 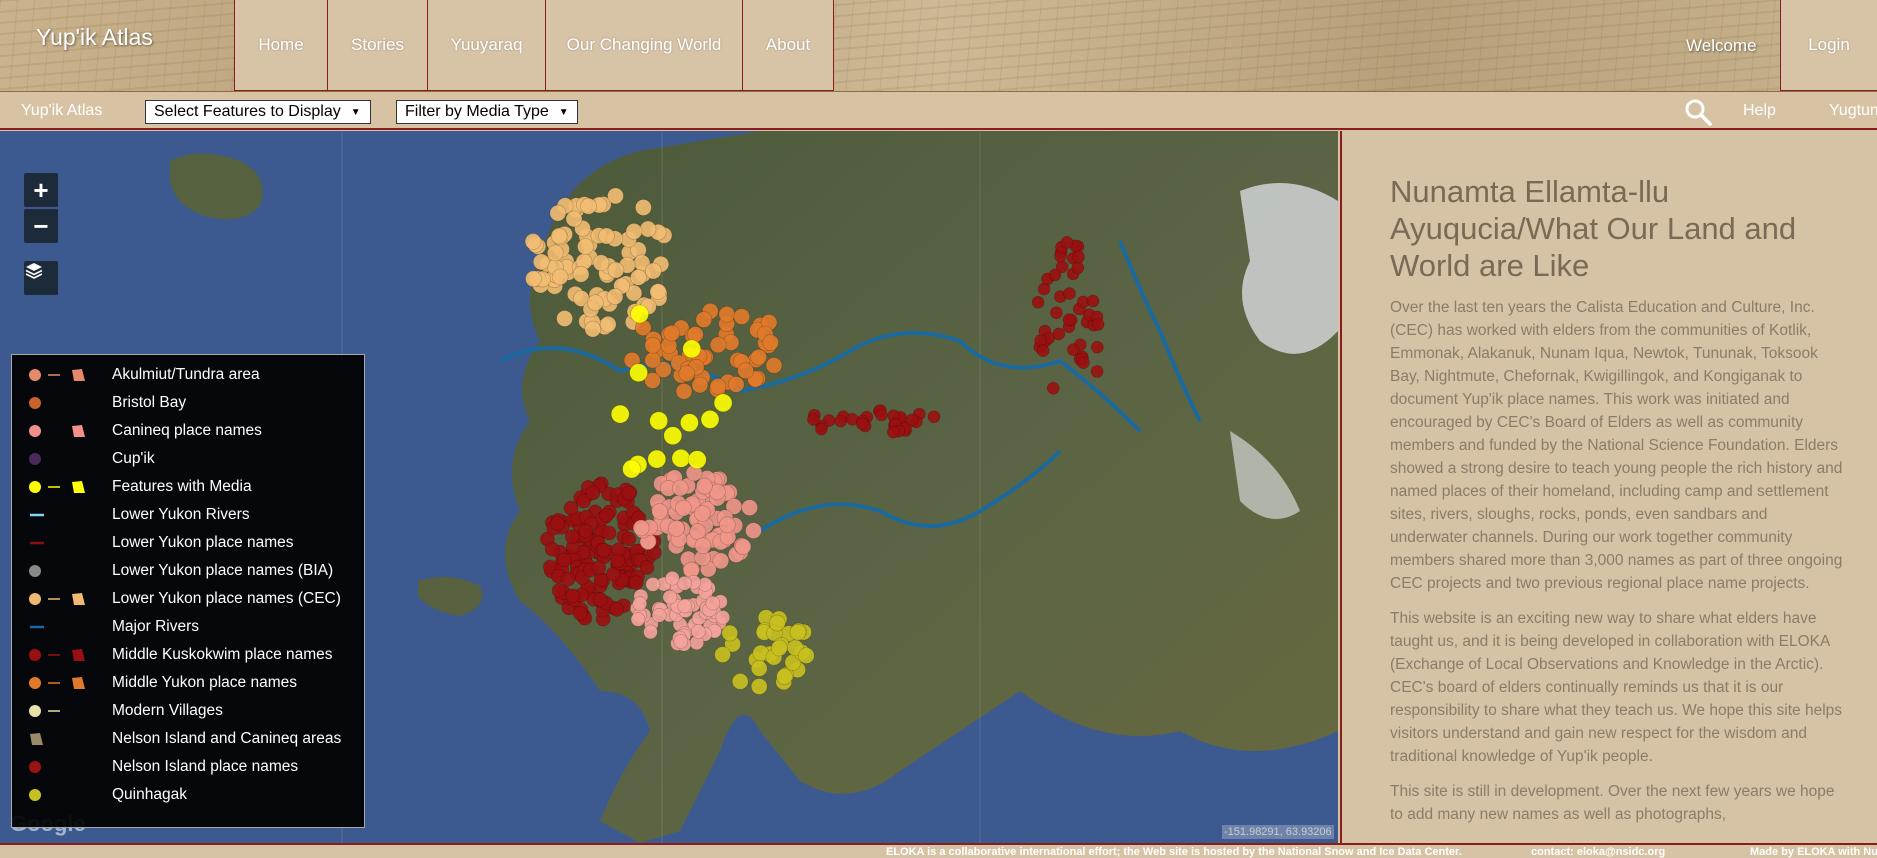 I want to click on zoom-out-button: −, so click(x=41, y=226).